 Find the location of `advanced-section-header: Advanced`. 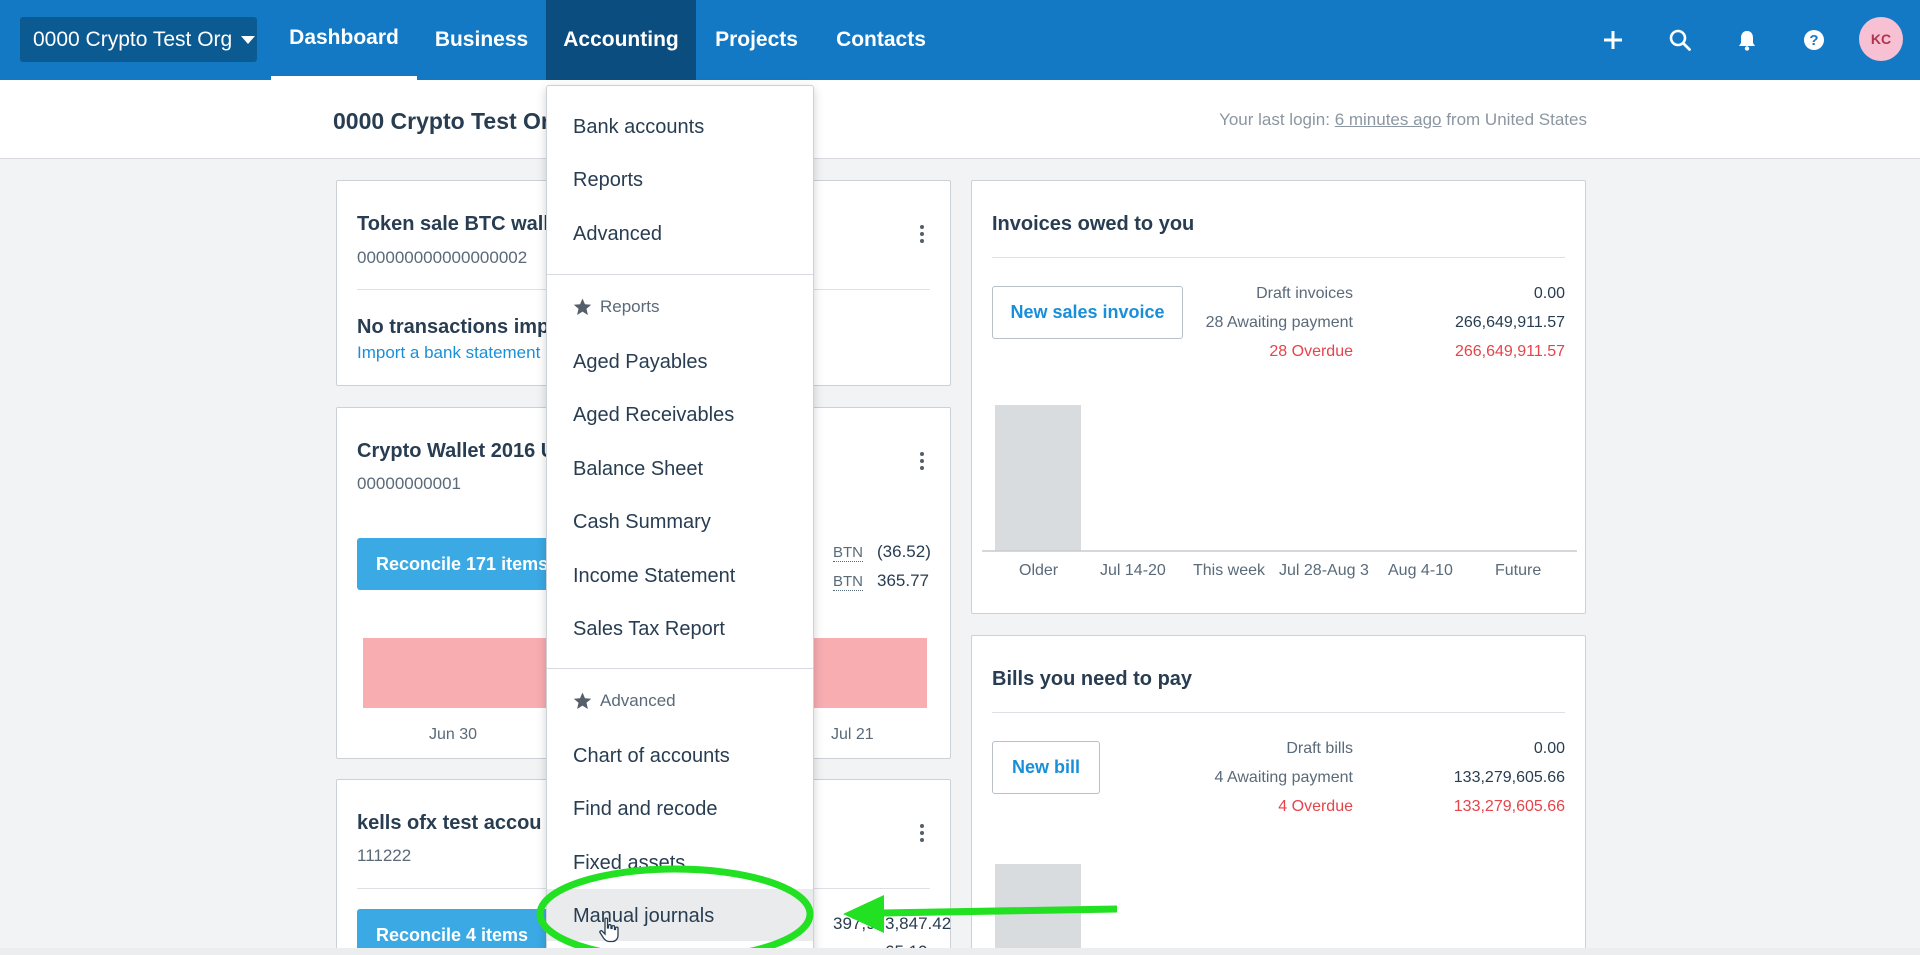

advanced-section-header: Advanced is located at coordinates (624, 701).